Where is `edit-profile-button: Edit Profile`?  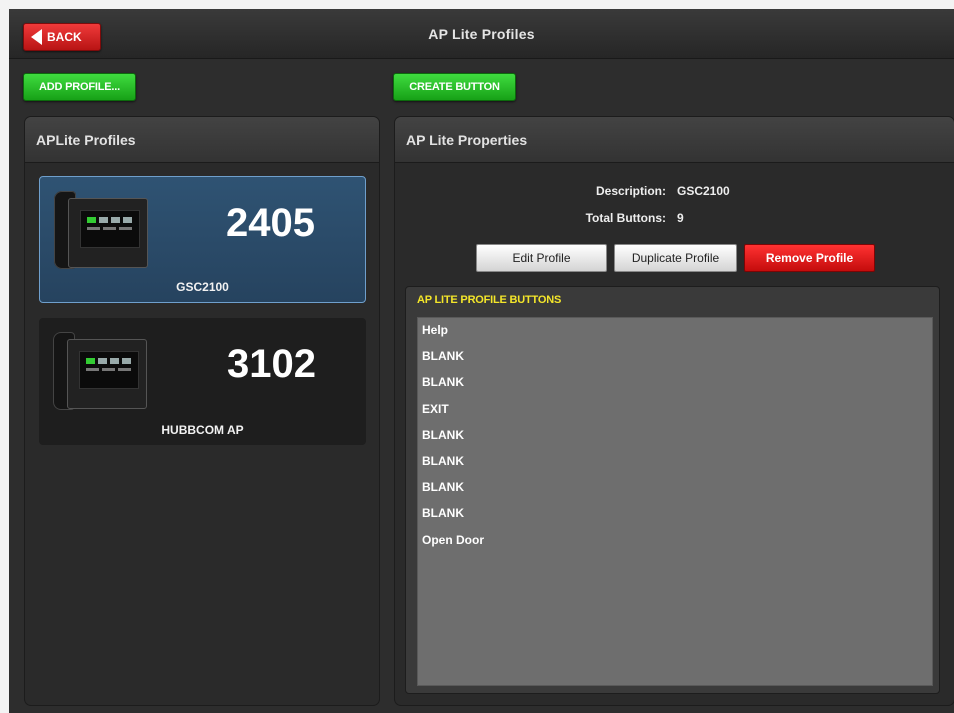 edit-profile-button: Edit Profile is located at coordinates (541, 258).